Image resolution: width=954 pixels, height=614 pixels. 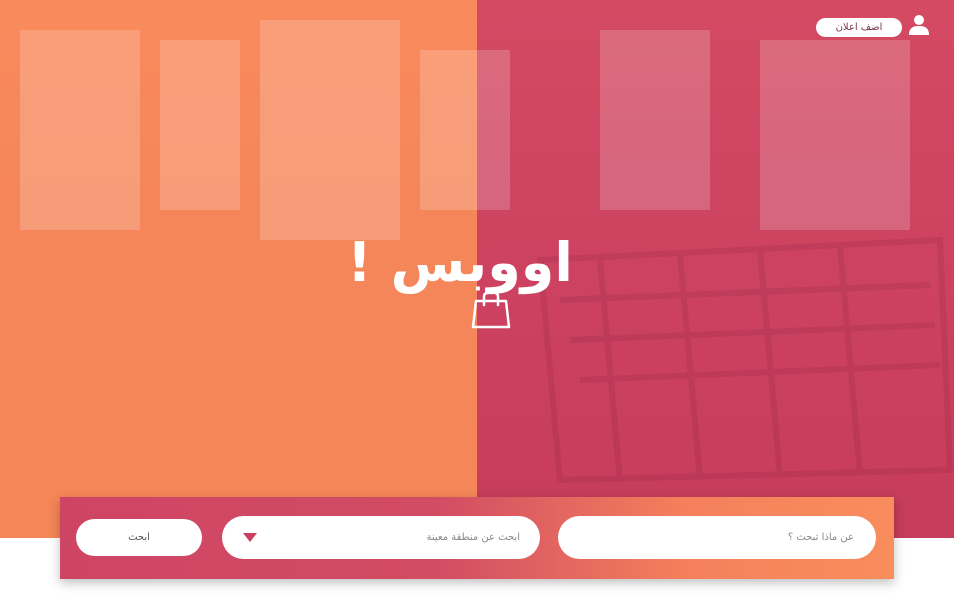 I want to click on region-select-label: ابحث عن منطقة معينة, so click(x=473, y=537).